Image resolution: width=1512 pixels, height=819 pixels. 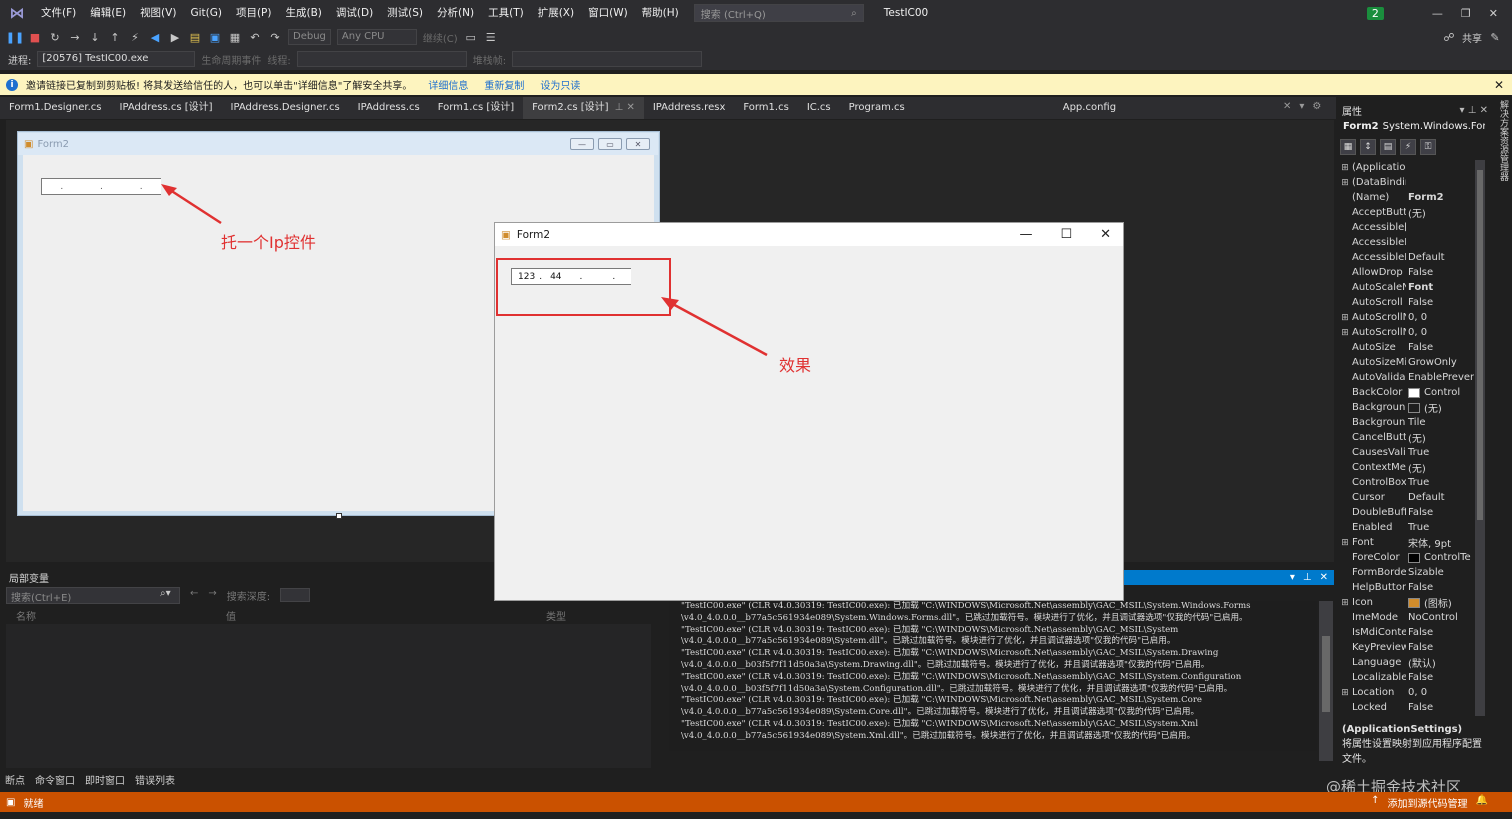 I want to click on property-row: AutoSizeMi GrowOnly, so click(x=1406, y=362).